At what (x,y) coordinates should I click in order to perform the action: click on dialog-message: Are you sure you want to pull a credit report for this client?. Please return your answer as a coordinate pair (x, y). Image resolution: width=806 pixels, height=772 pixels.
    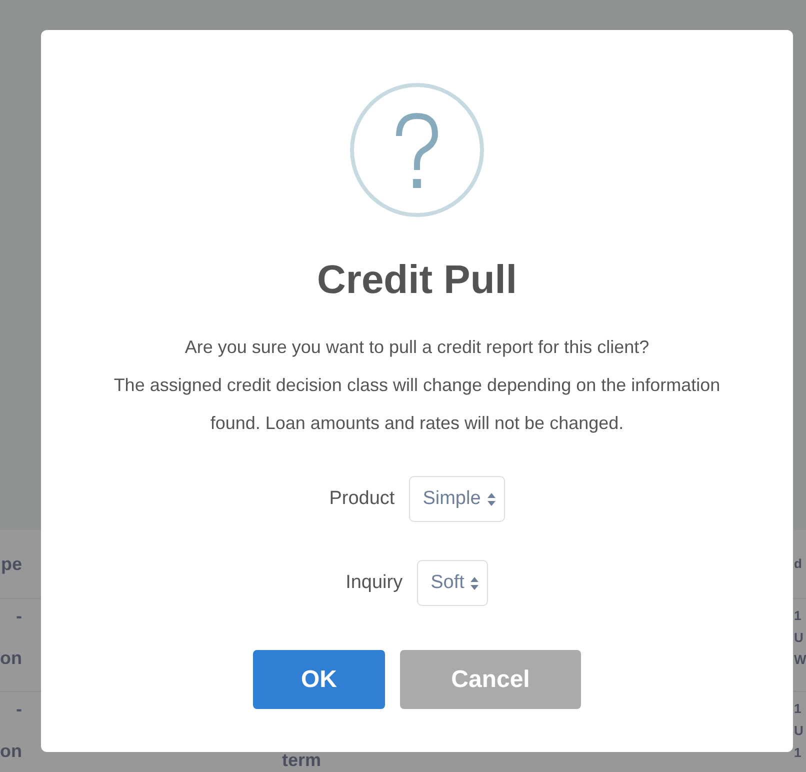
    Looking at the image, I should click on (417, 347).